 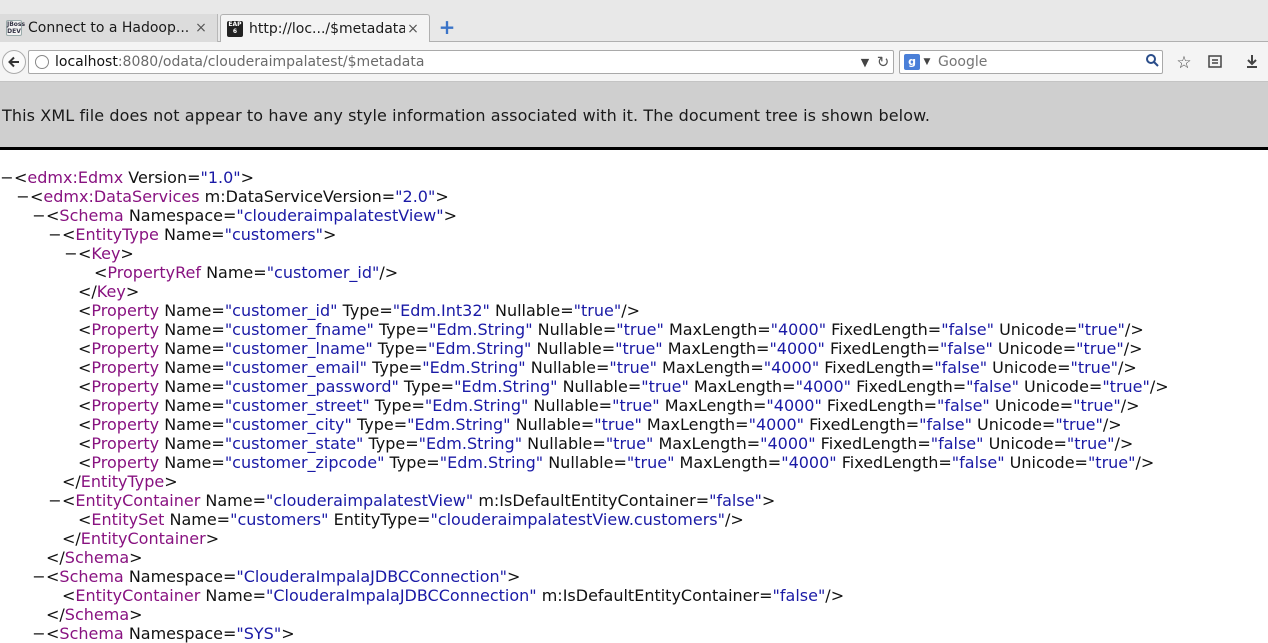 I want to click on back-button, so click(x=14, y=62).